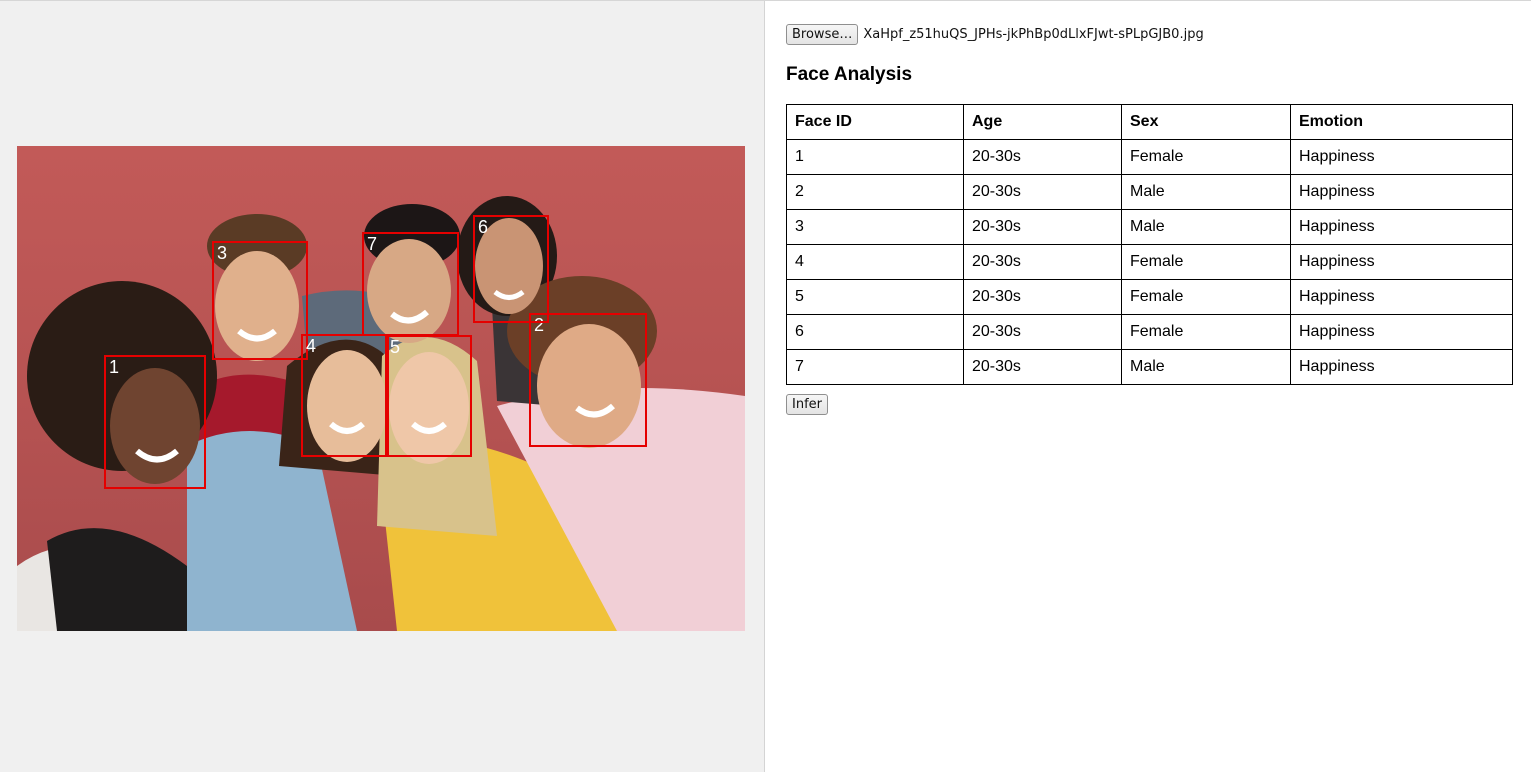 The image size is (1531, 772). Describe the element at coordinates (1042, 122) in the screenshot. I see `column-header-age: Age` at that location.